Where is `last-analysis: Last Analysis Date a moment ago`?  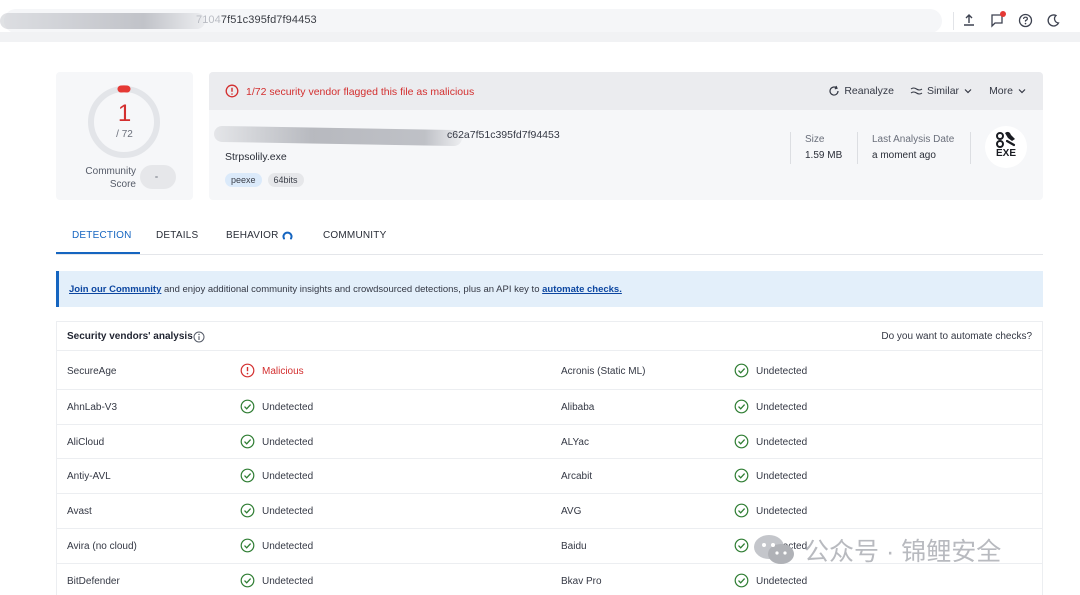 last-analysis: Last Analysis Date a moment ago is located at coordinates (913, 148).